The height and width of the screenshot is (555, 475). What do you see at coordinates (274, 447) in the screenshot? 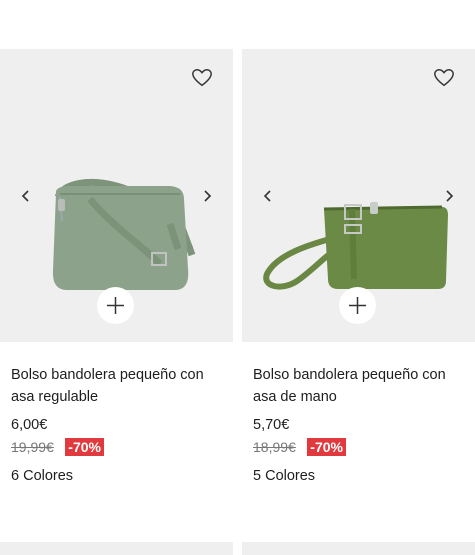
I see `original-price: 18,99€` at bounding box center [274, 447].